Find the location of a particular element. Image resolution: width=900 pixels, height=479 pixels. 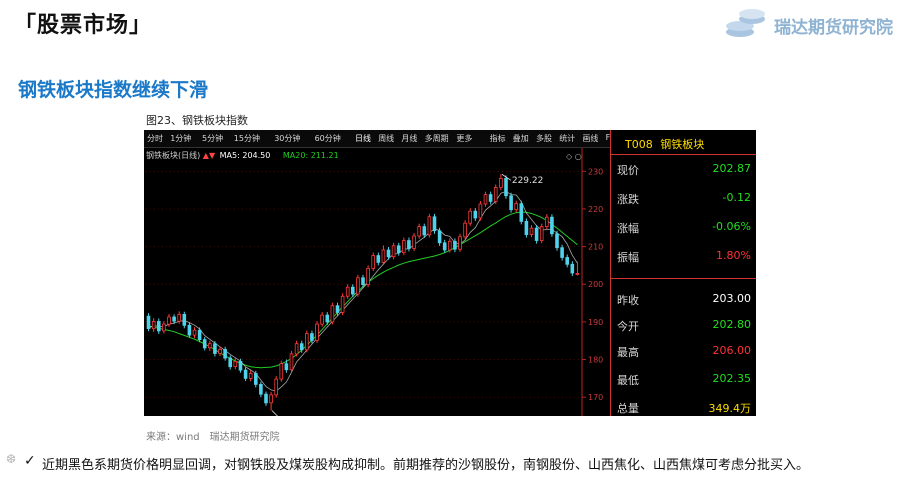

quote-value: 349.4万 is located at coordinates (730, 408).